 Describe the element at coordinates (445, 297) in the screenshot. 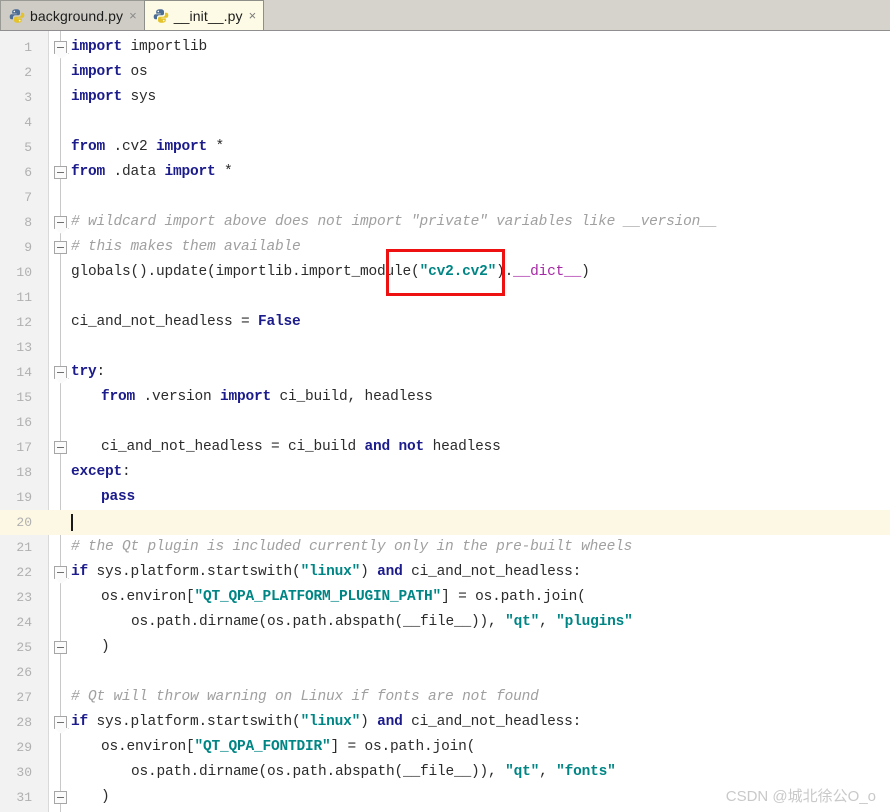

I see `code-line-row: 11` at that location.